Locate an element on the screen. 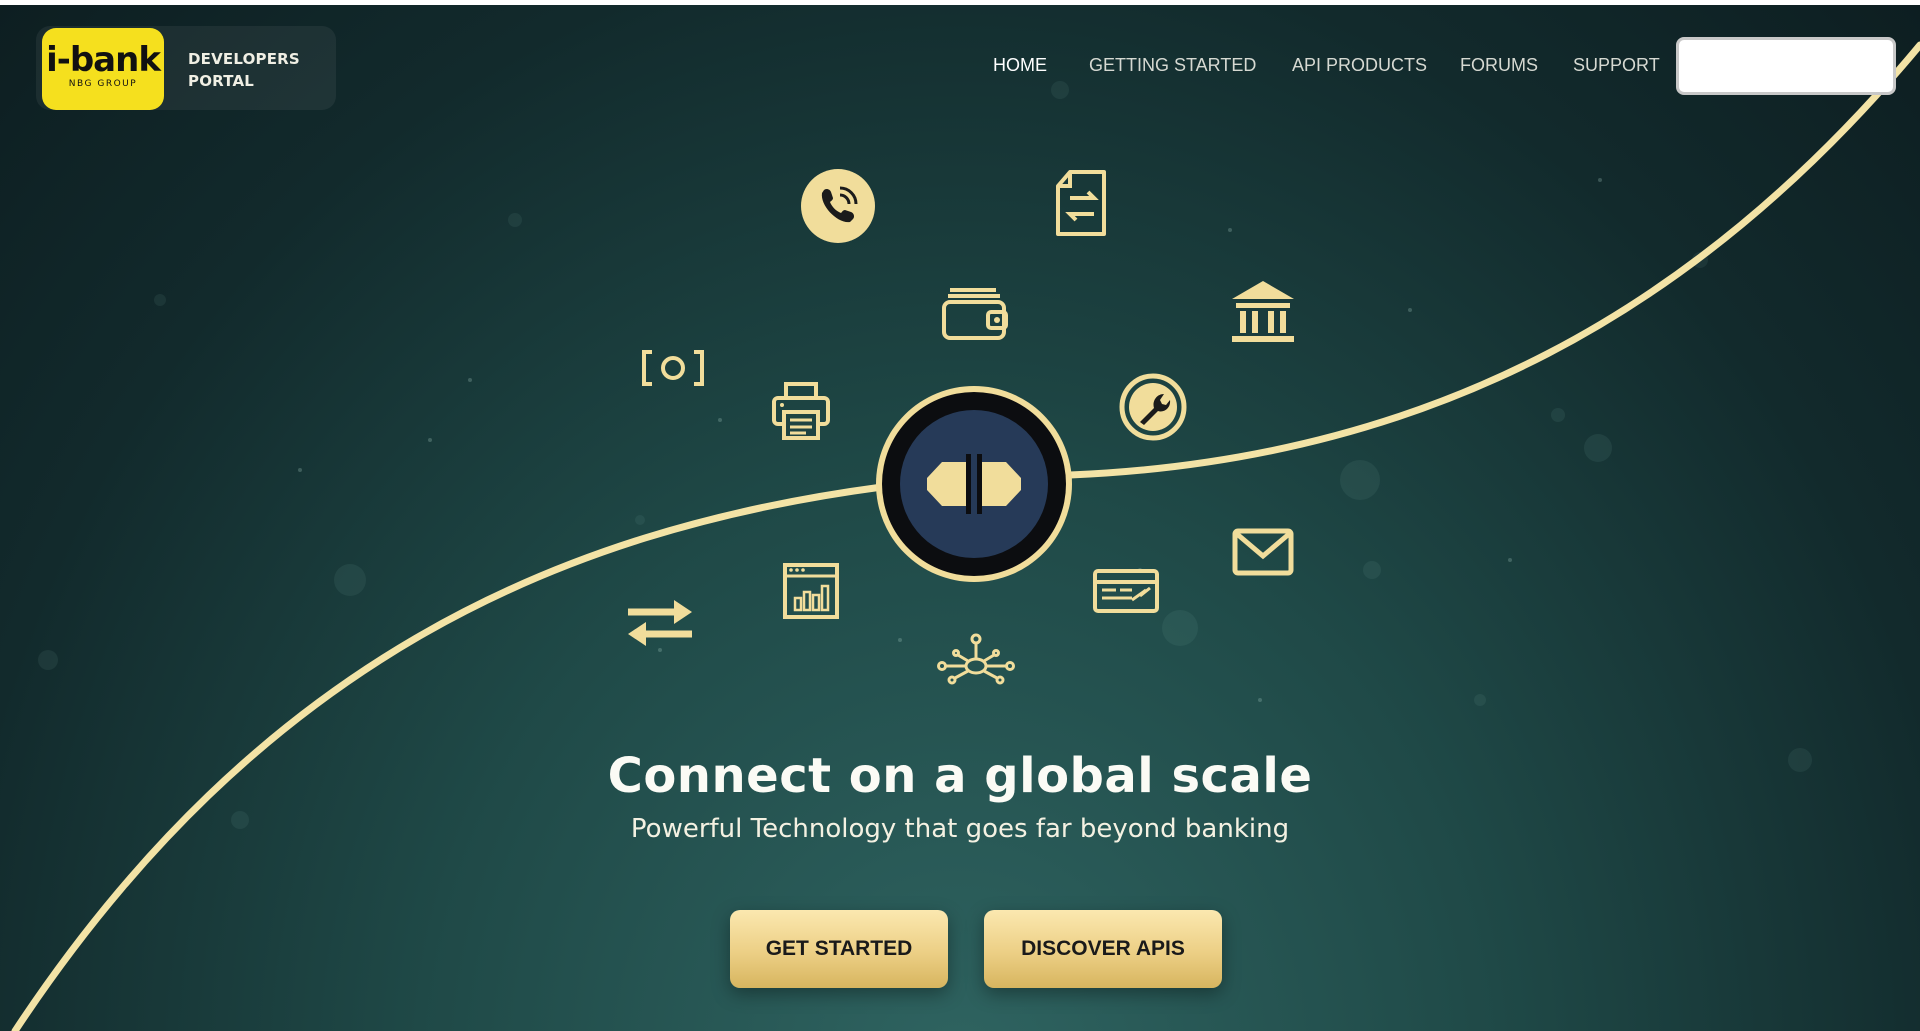 The image size is (1920, 1031). nav-home: HOME is located at coordinates (1020, 65).